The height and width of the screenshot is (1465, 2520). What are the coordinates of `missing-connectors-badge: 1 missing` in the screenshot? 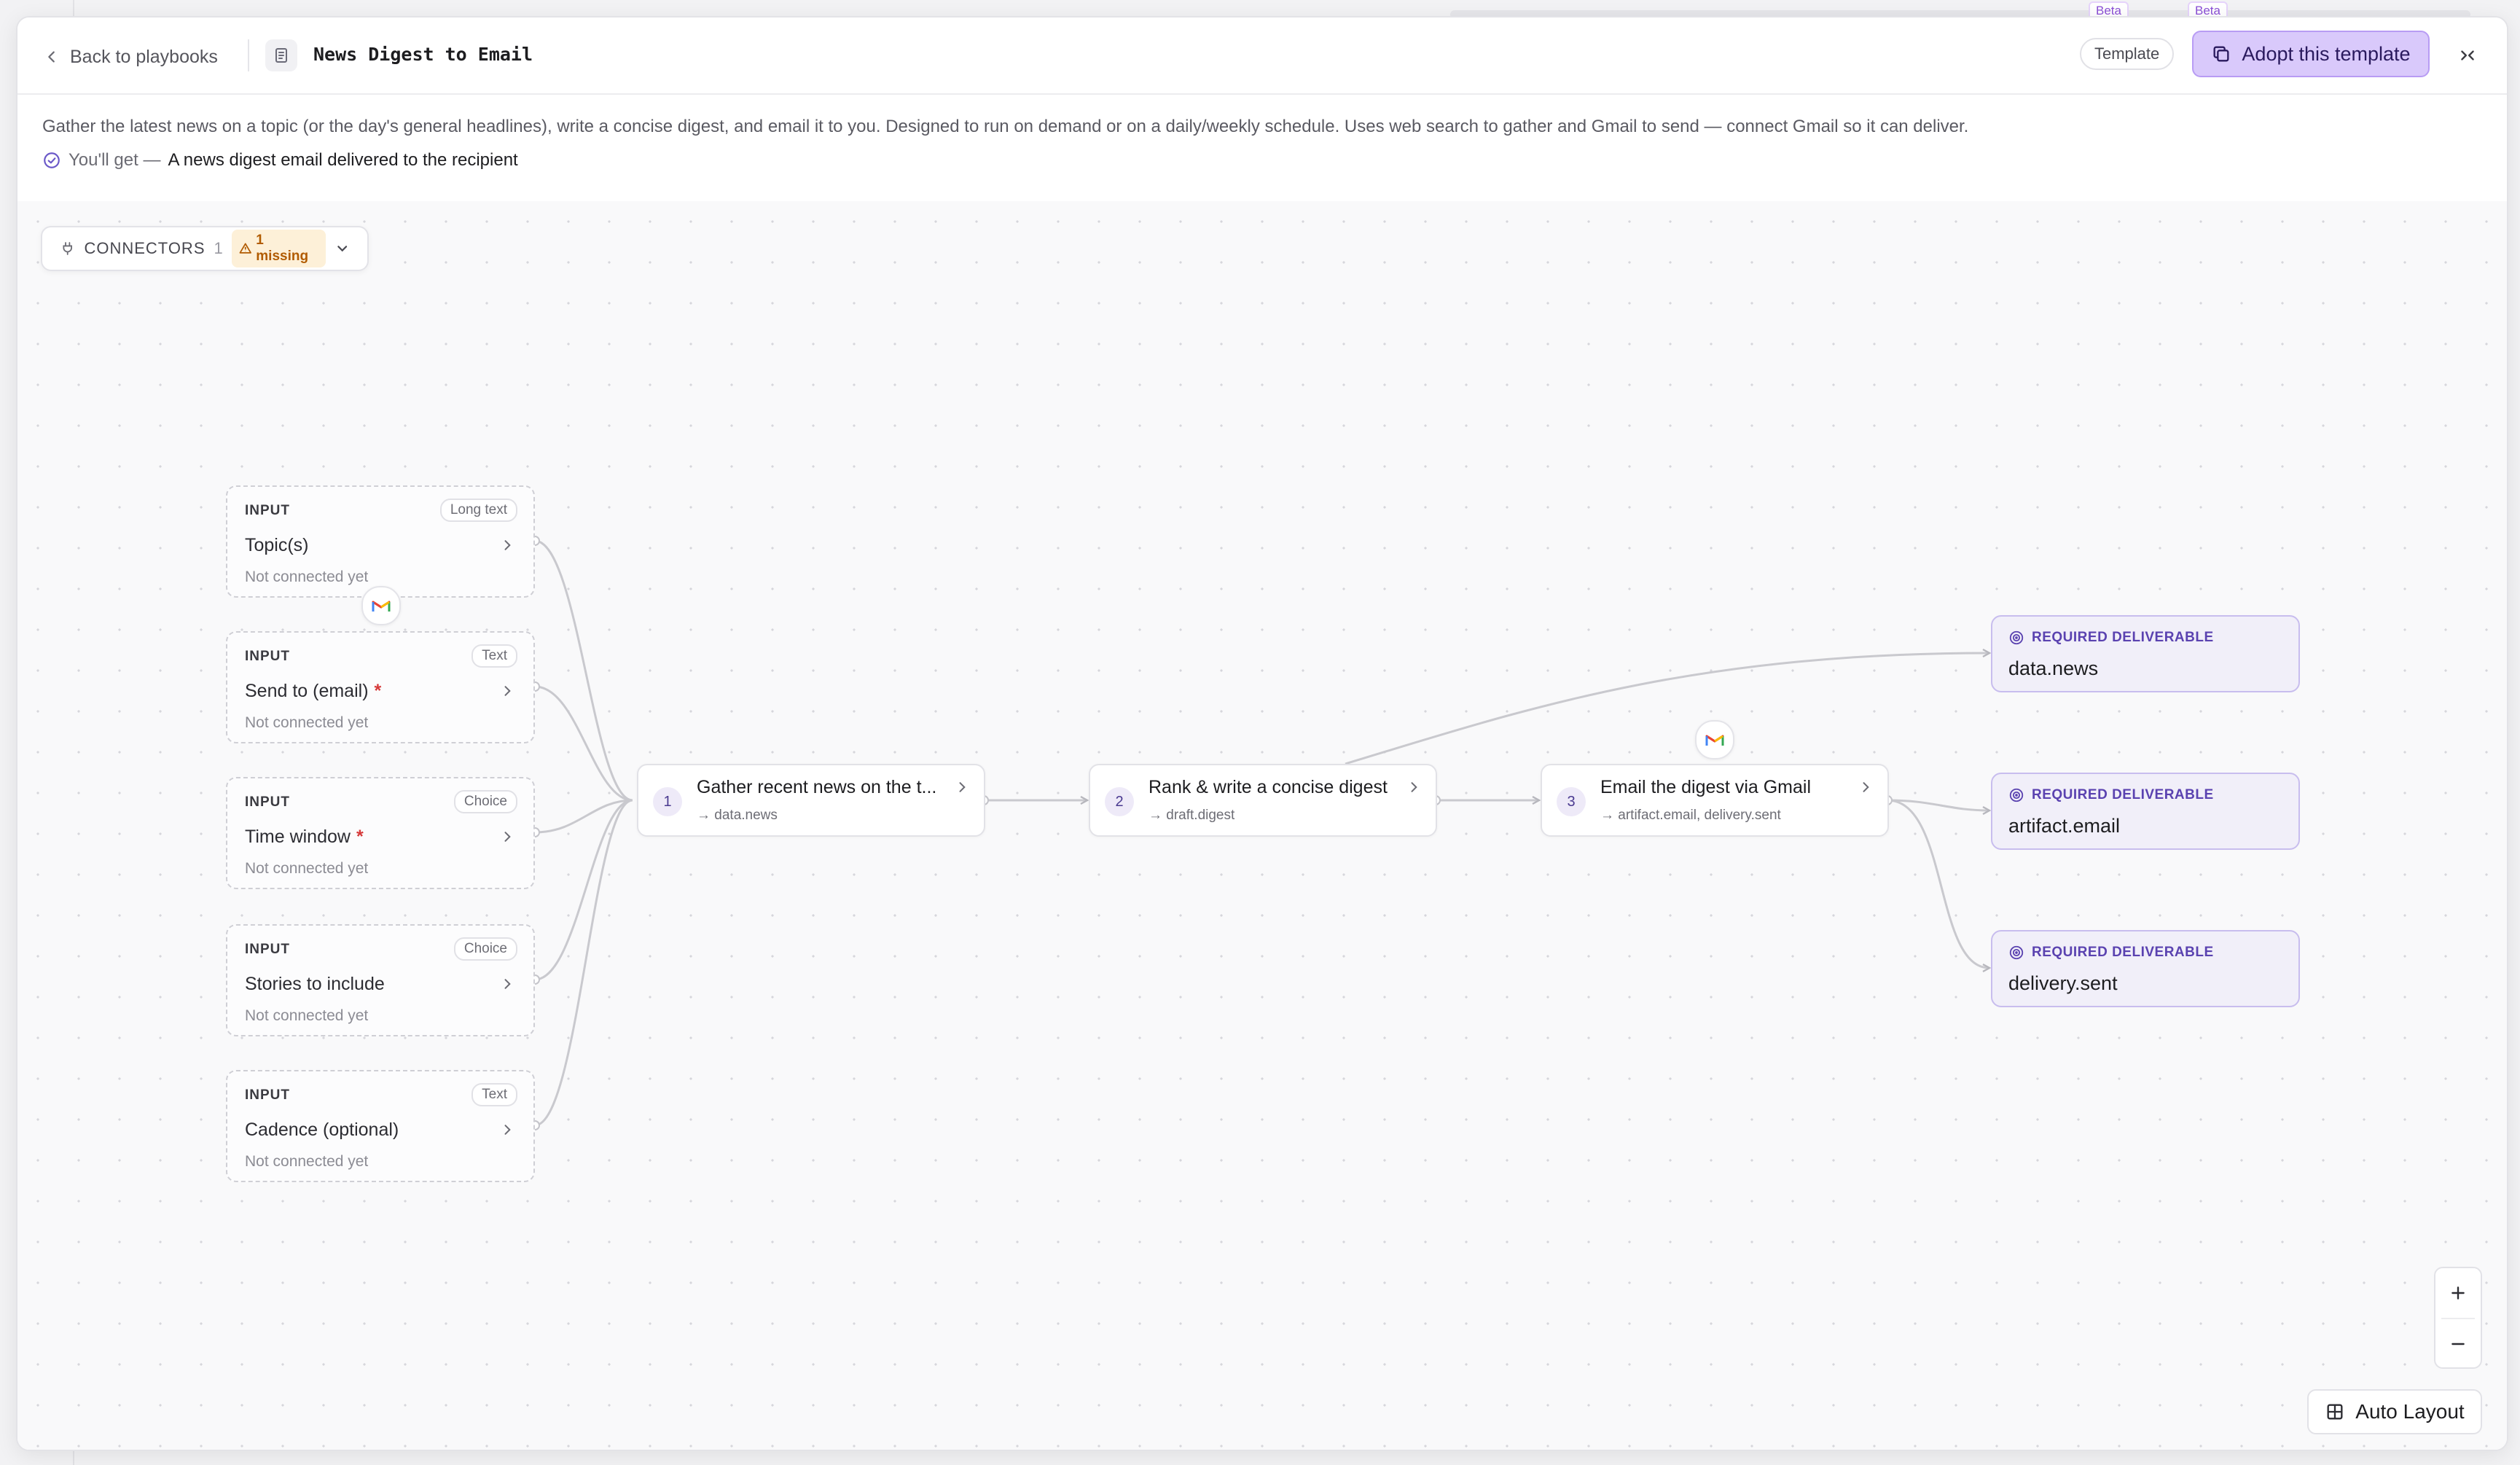 It's located at (278, 248).